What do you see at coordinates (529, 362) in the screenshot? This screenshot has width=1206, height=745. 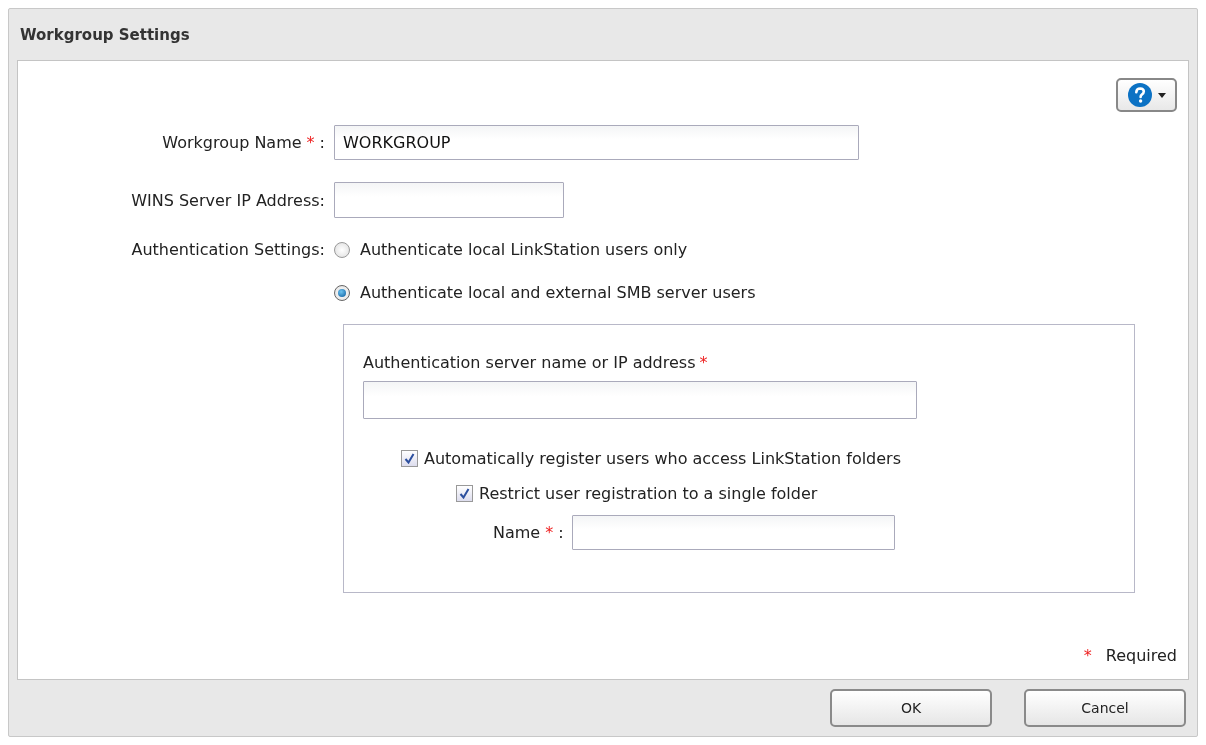 I see `field-label: Authentication server name or IP address` at bounding box center [529, 362].